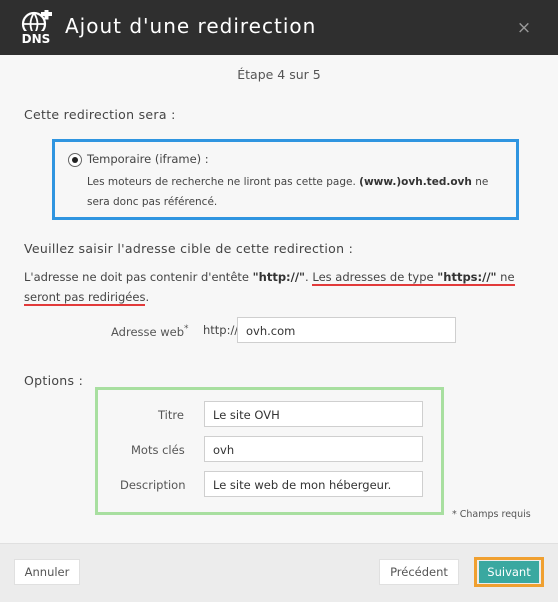  I want to click on next-button: Suivant, so click(509, 572).